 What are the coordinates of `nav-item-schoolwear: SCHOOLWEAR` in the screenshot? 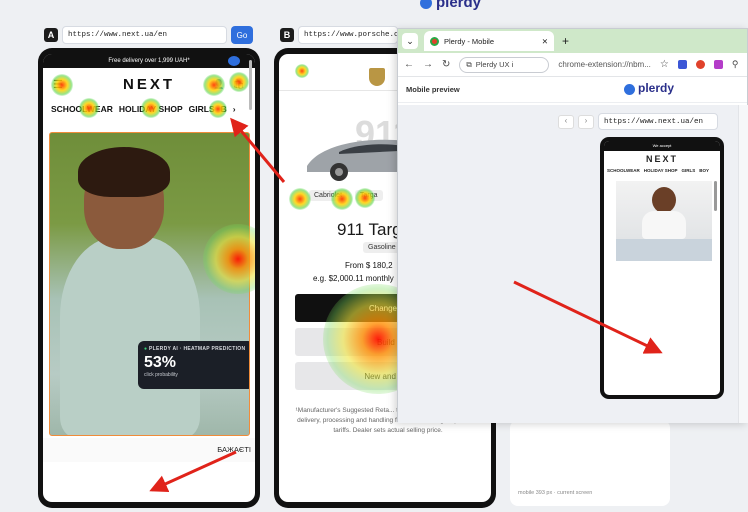 It's located at (82, 109).